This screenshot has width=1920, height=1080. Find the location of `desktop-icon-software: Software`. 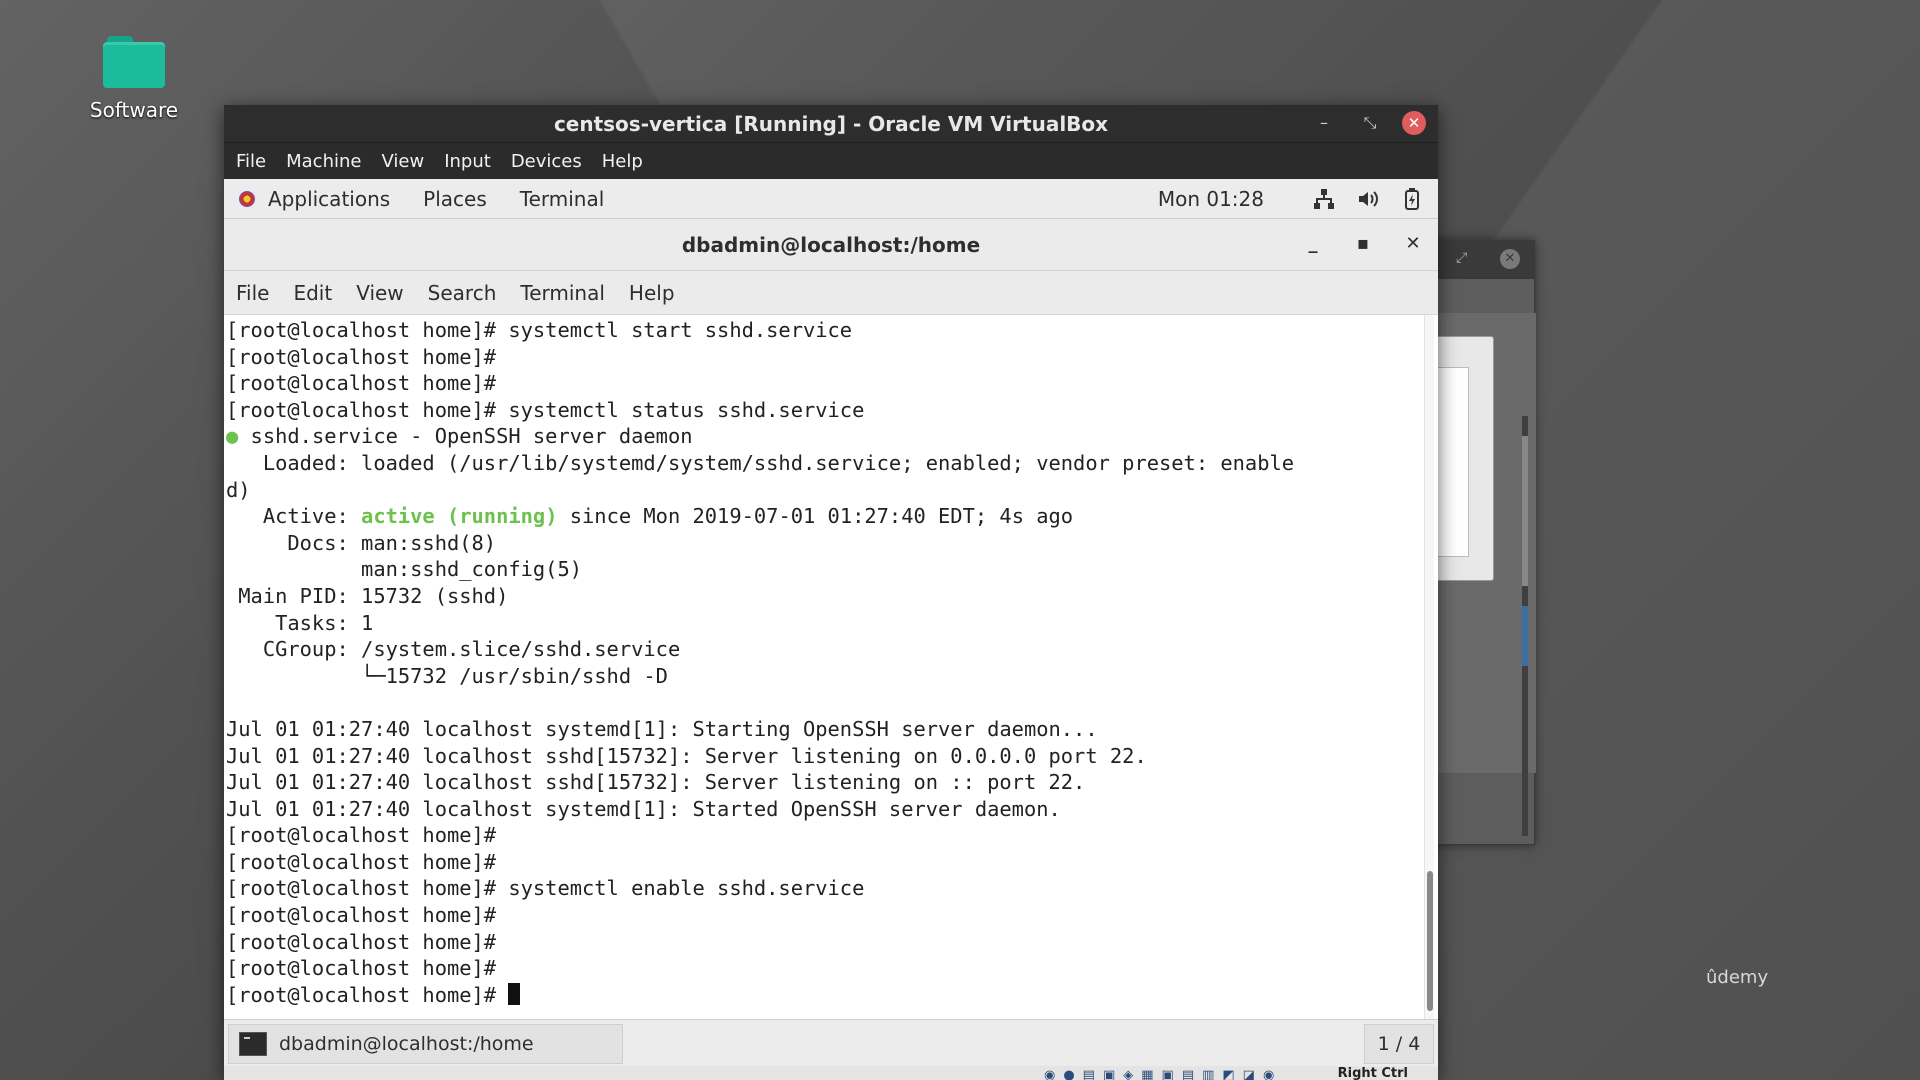

desktop-icon-software: Software is located at coordinates (134, 79).